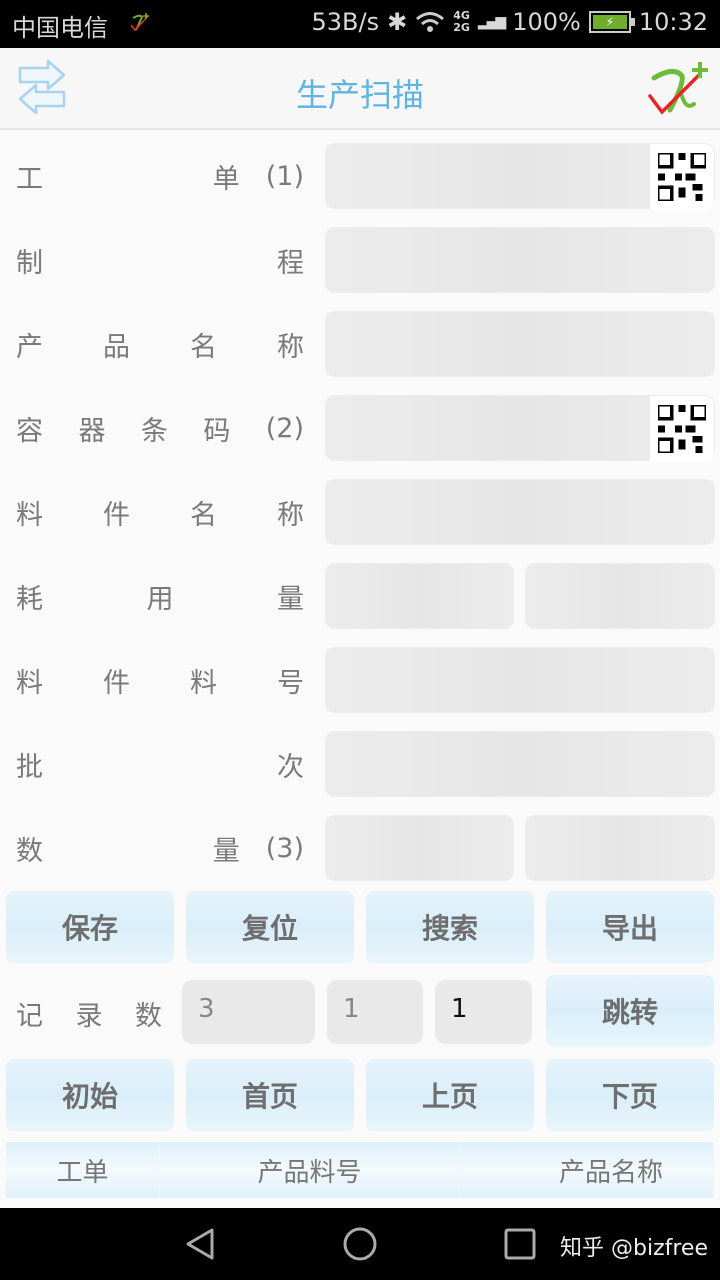  Describe the element at coordinates (270, 1095) in the screenshot. I see `first-page-button: 首页` at that location.